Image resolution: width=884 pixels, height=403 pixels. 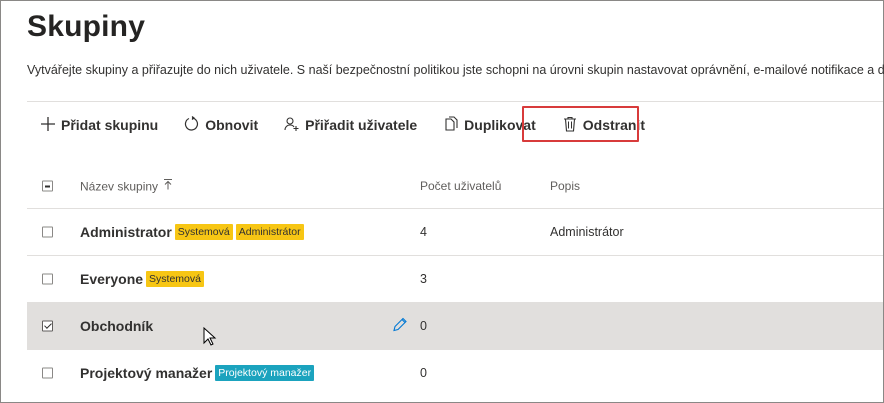 I want to click on refresh-button: Obnovit, so click(x=221, y=125).